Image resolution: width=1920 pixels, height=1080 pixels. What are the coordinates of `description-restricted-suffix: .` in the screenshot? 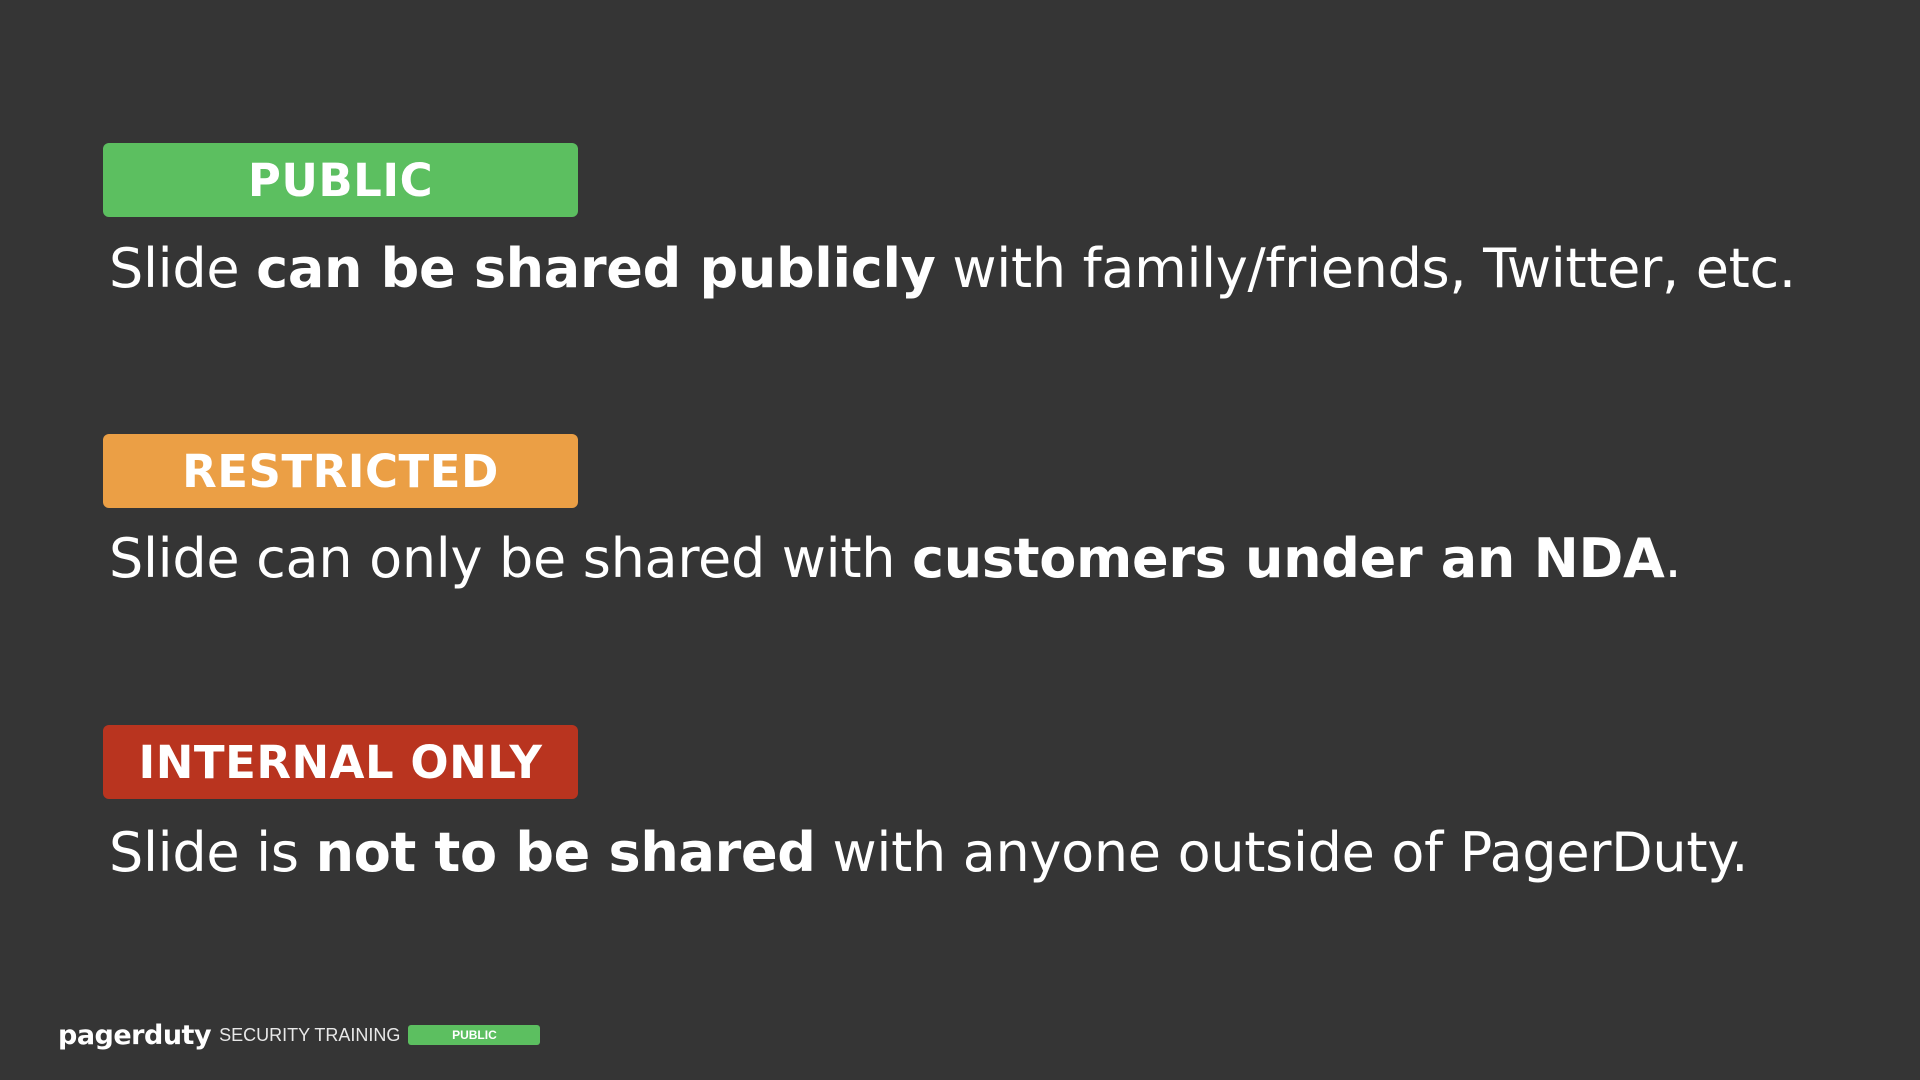 It's located at (1673, 558).